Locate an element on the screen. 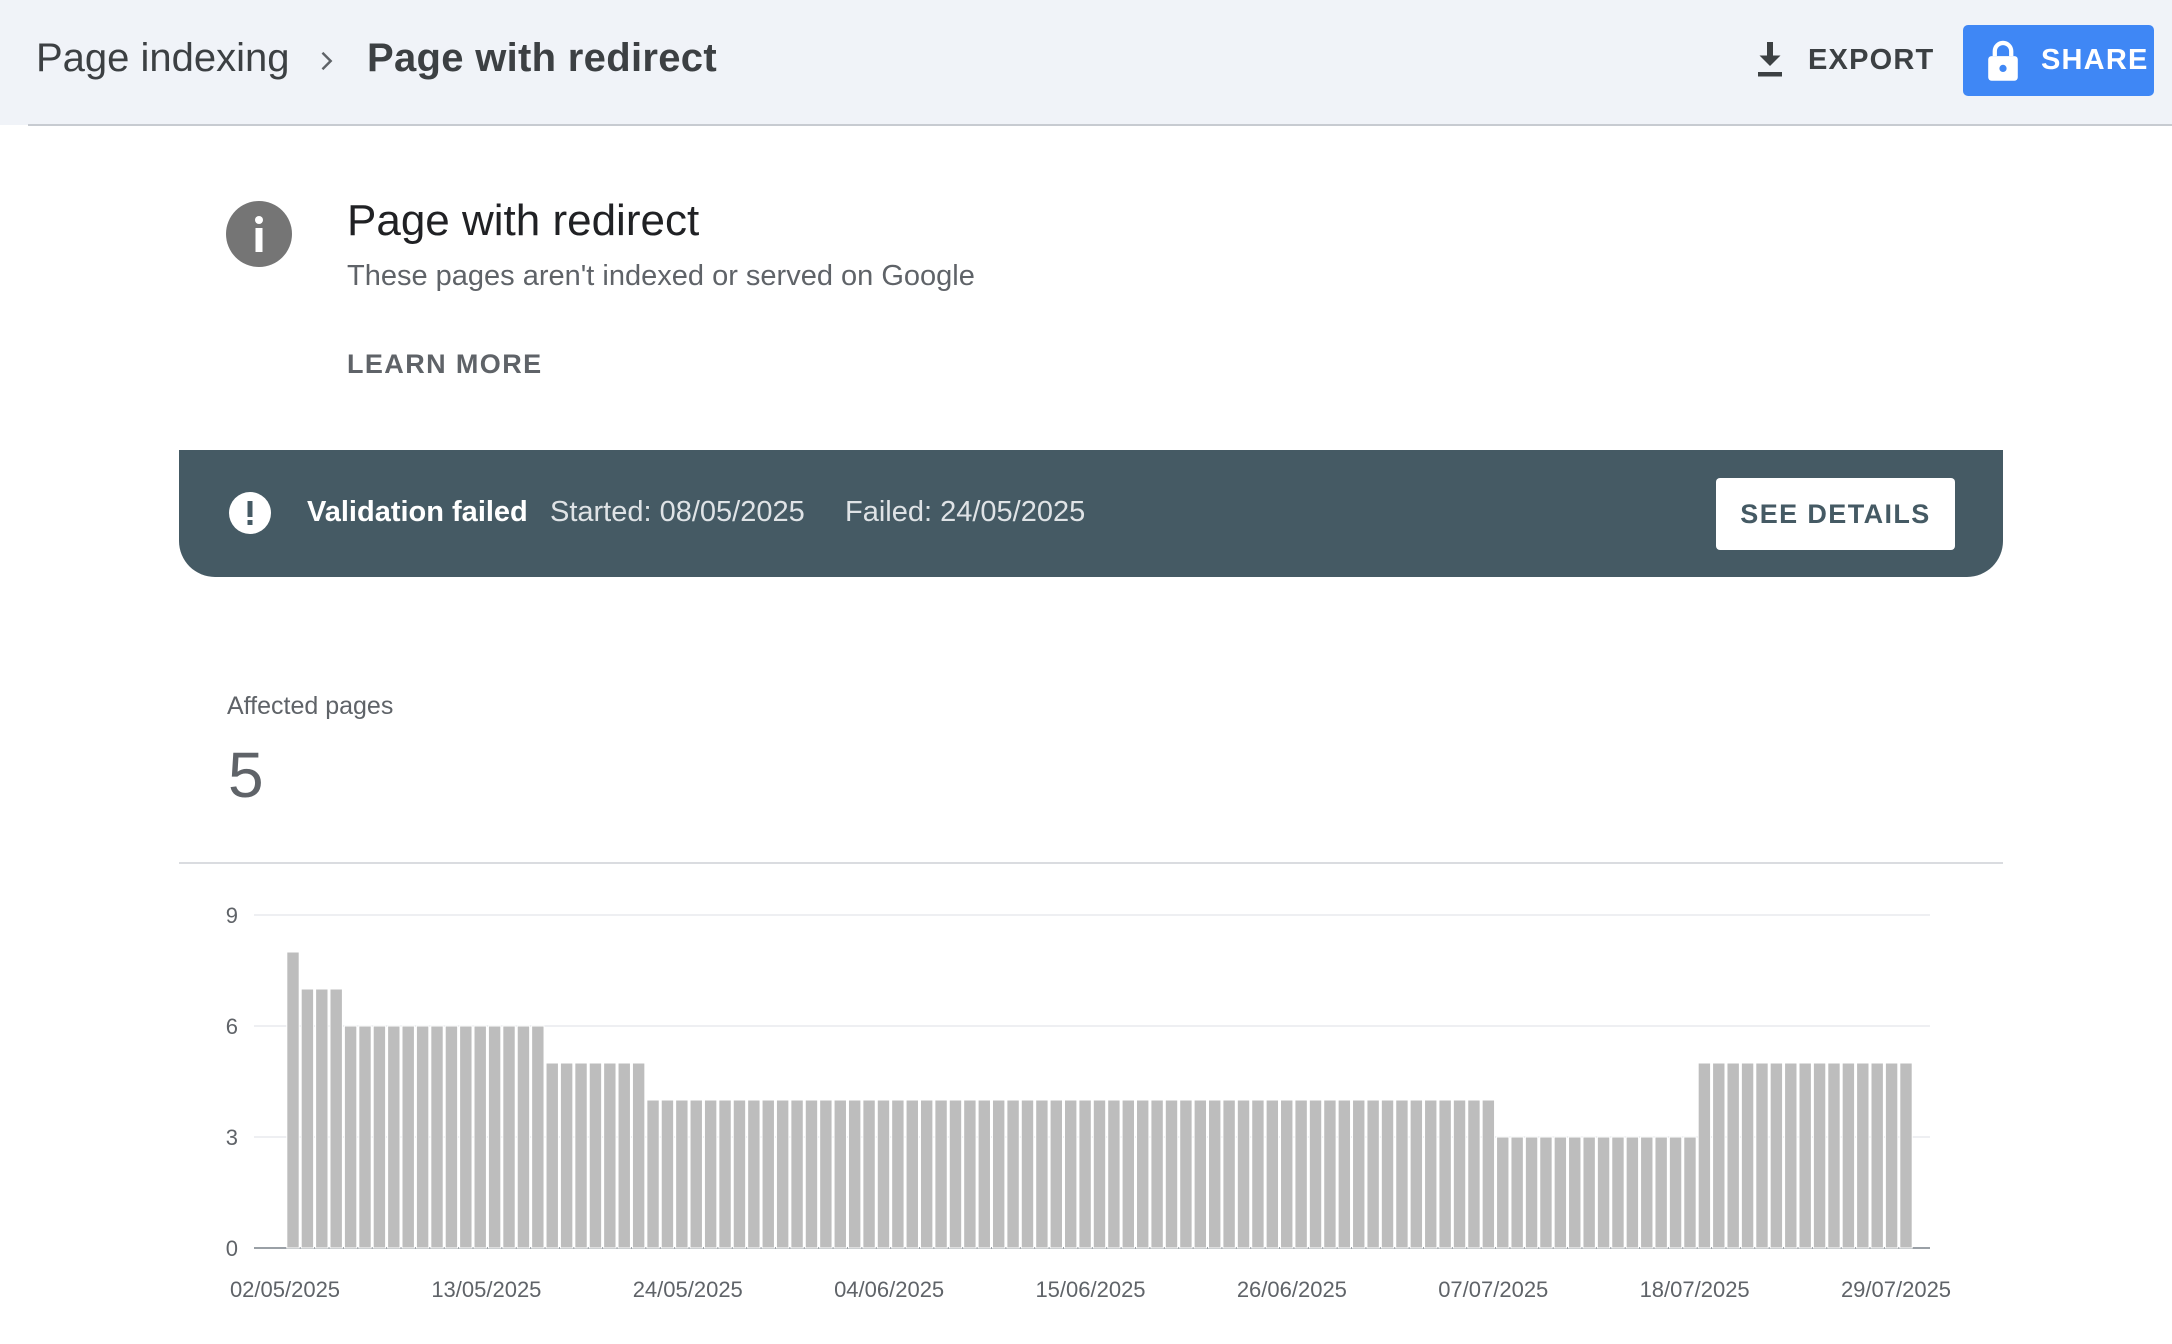  breadcrumb-root: Page indexing is located at coordinates (163, 58).